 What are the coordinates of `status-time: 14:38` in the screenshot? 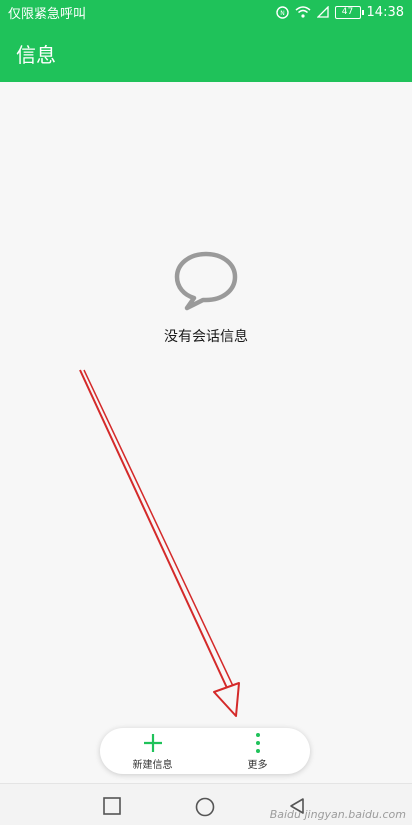 It's located at (385, 12).